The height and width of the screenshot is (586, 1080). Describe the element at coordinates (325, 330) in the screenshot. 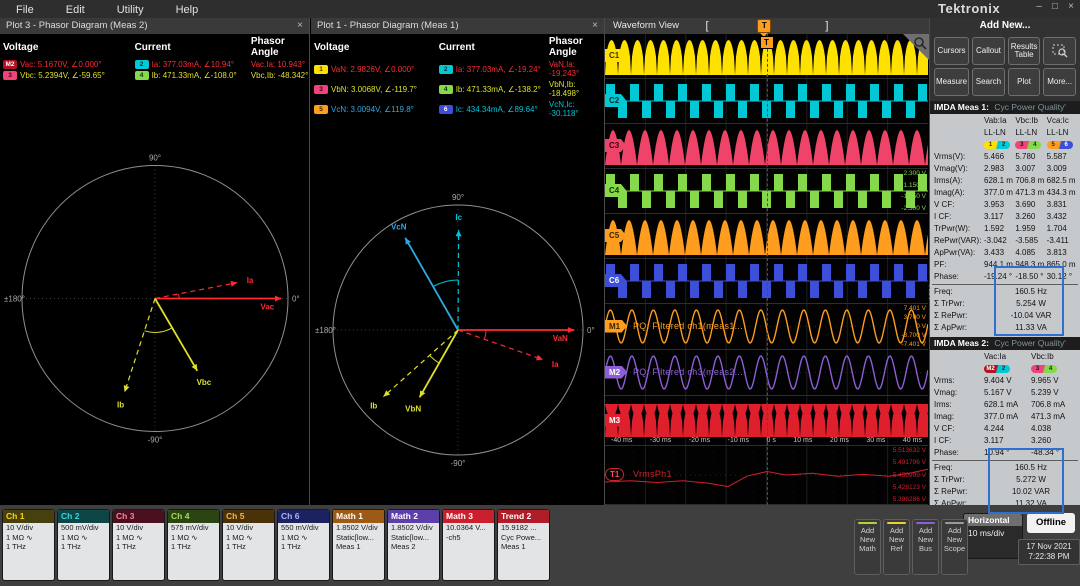

I see `svg-text: ±180°` at that location.